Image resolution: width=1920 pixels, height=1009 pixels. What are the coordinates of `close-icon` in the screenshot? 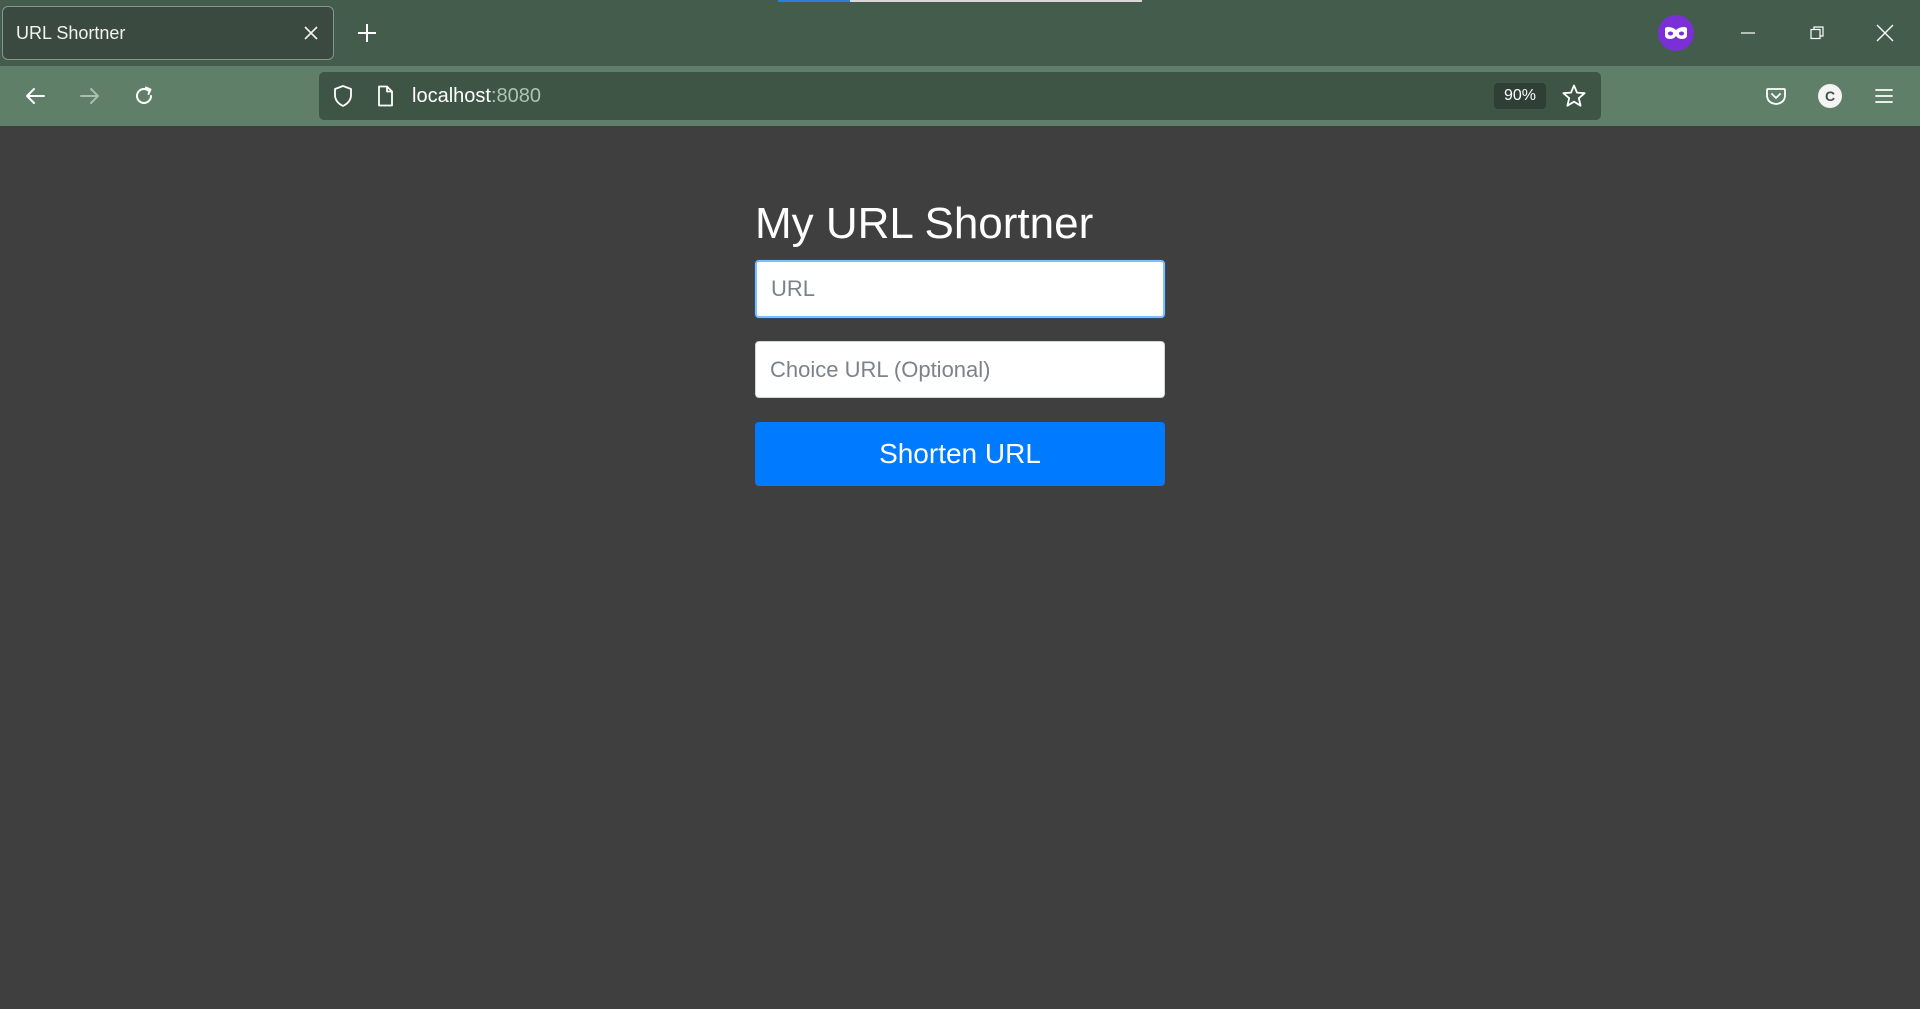 It's located at (311, 33).